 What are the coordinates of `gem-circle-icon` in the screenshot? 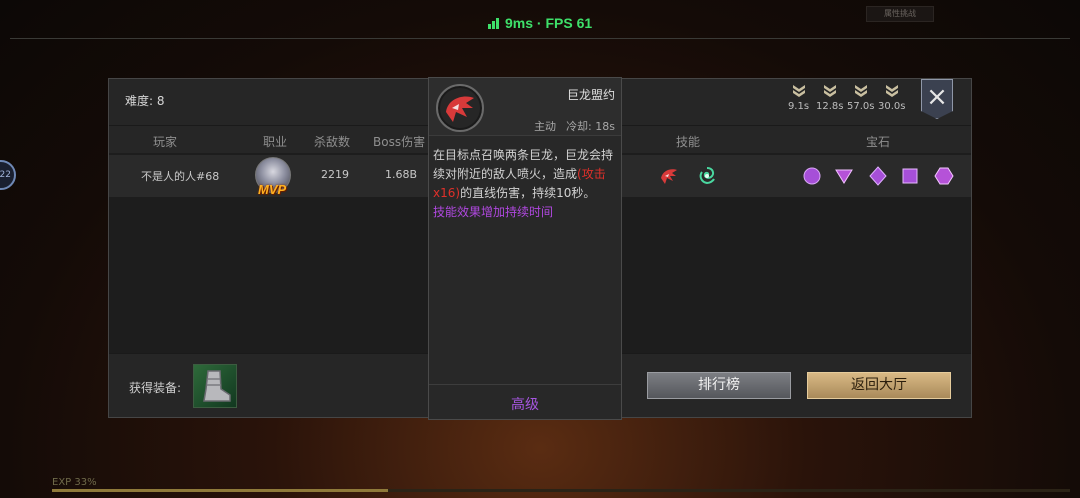 It's located at (812, 176).